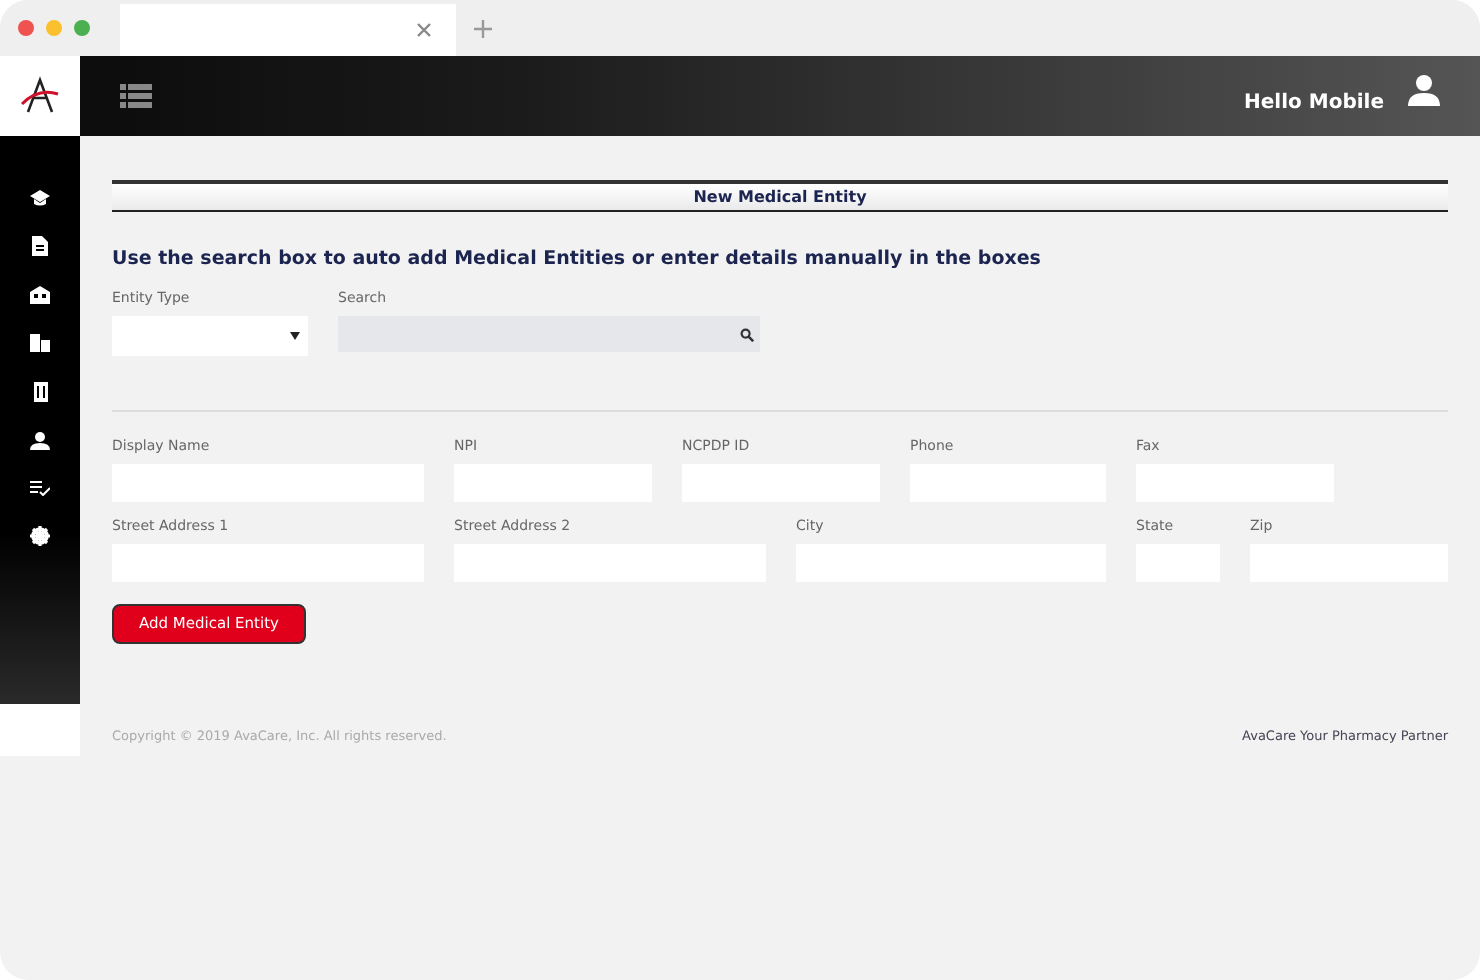  Describe the element at coordinates (82, 28) in the screenshot. I see `maximize-window-icon` at that location.